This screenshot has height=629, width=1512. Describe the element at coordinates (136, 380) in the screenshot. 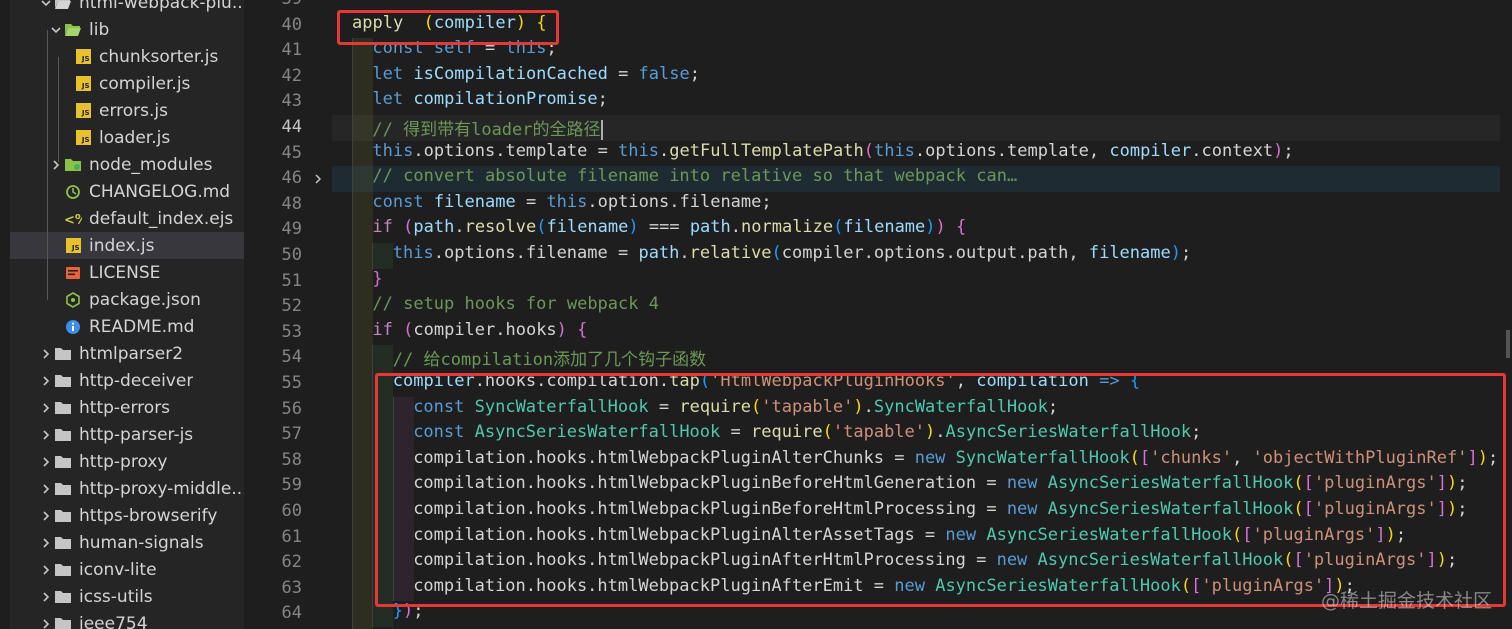

I see `tree-item-label: http-deceiver` at that location.